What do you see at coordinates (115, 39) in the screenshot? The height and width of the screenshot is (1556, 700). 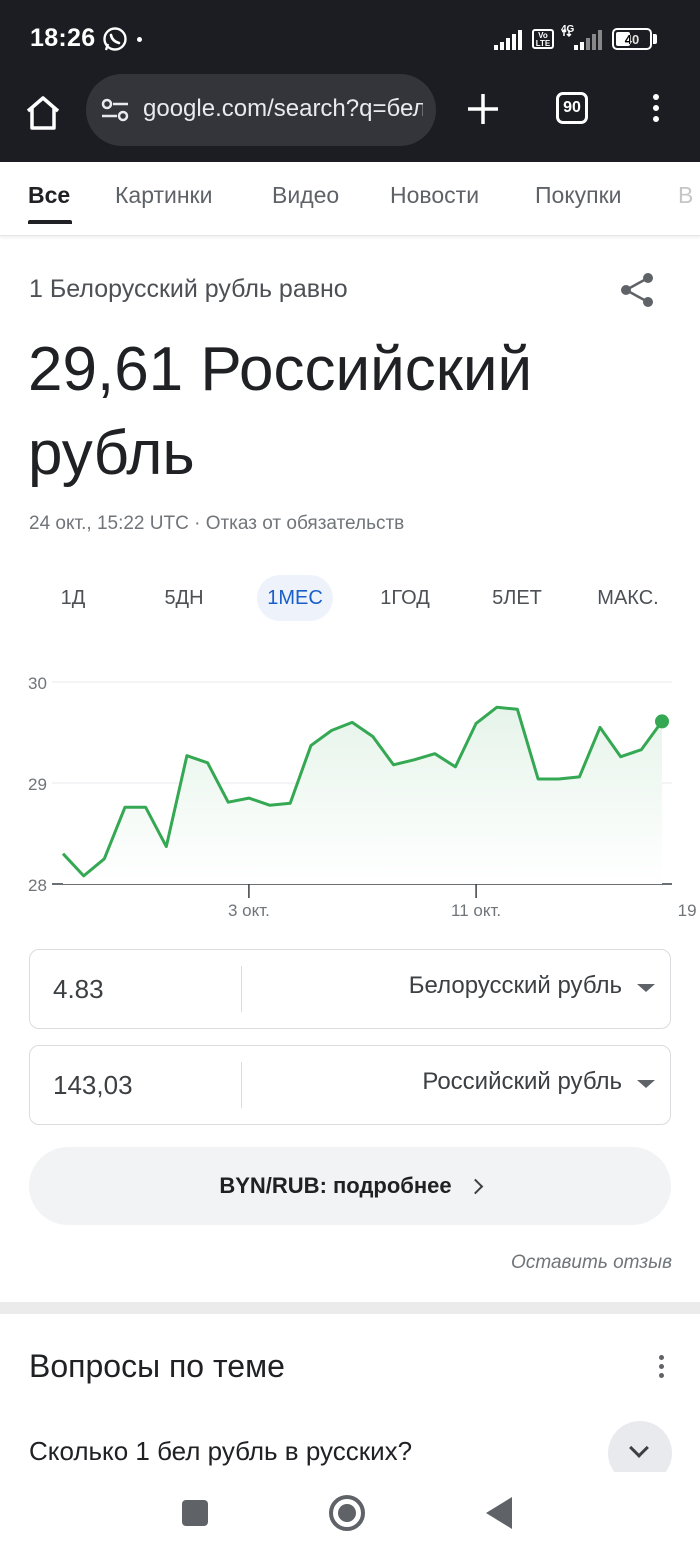 I see `whatsapp-icon` at bounding box center [115, 39].